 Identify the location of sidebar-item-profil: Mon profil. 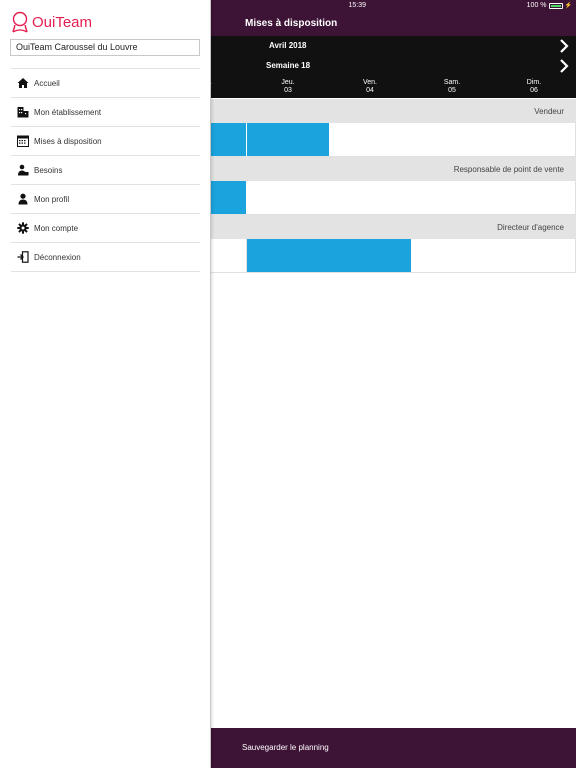
(105, 199).